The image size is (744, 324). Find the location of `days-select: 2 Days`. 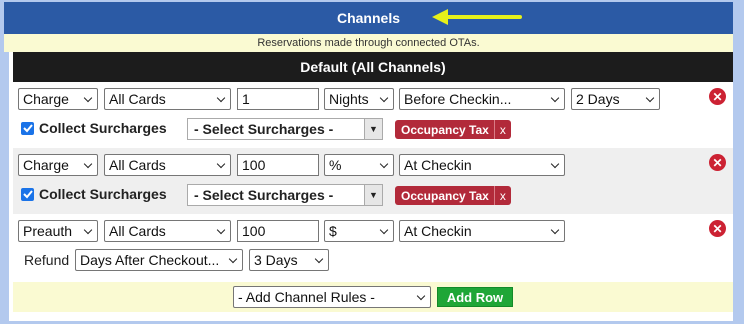

days-select: 2 Days is located at coordinates (615, 99).